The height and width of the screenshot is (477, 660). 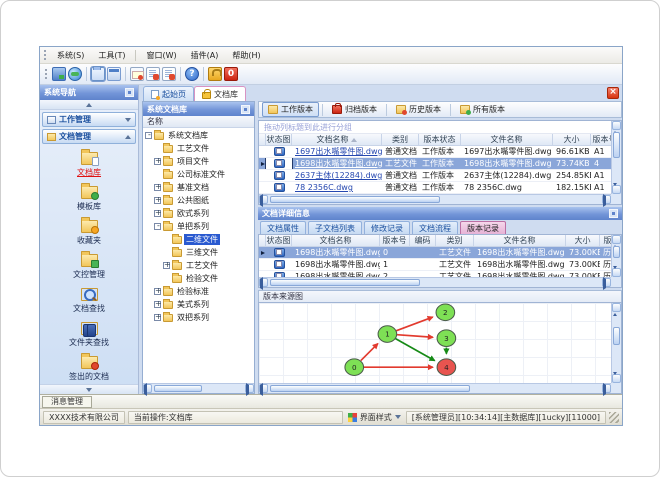 I want to click on help-icon, so click(x=192, y=74).